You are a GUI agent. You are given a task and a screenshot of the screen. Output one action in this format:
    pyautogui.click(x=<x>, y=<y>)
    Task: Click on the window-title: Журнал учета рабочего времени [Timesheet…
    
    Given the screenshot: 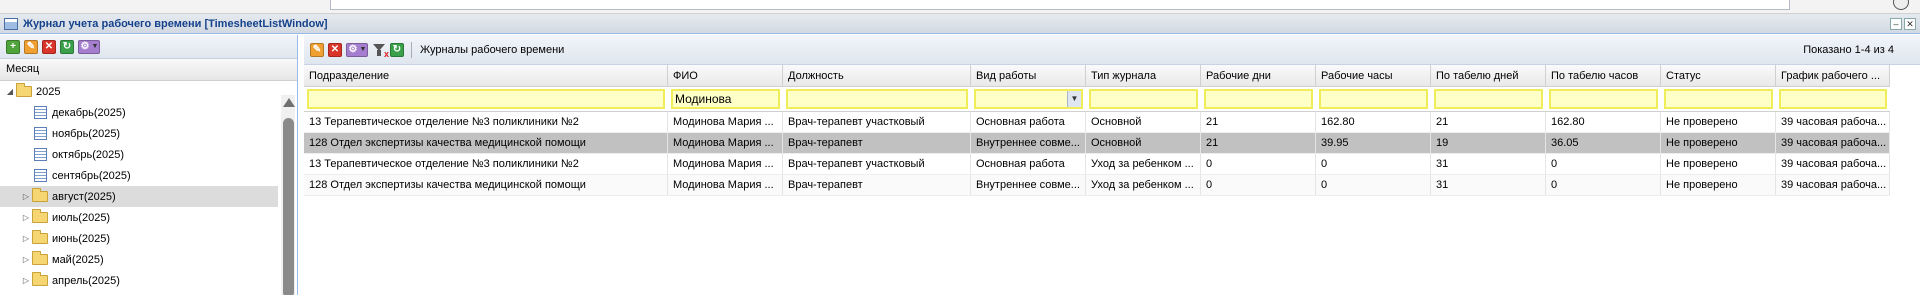 What is the action you would take?
    pyautogui.click(x=175, y=23)
    